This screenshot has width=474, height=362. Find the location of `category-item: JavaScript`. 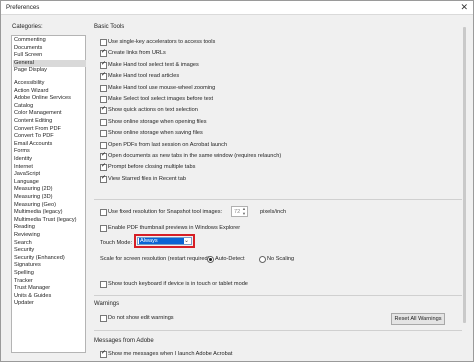

category-item: JavaScript is located at coordinates (49, 174).